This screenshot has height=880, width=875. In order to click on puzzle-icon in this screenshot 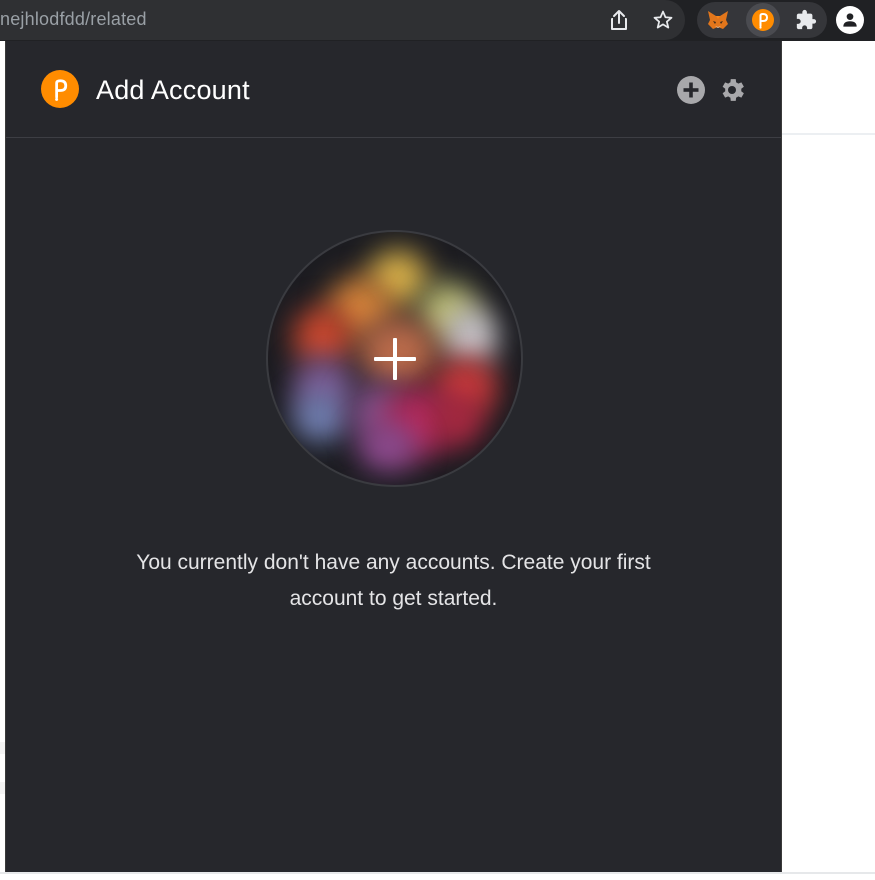, I will do `click(806, 20)`.